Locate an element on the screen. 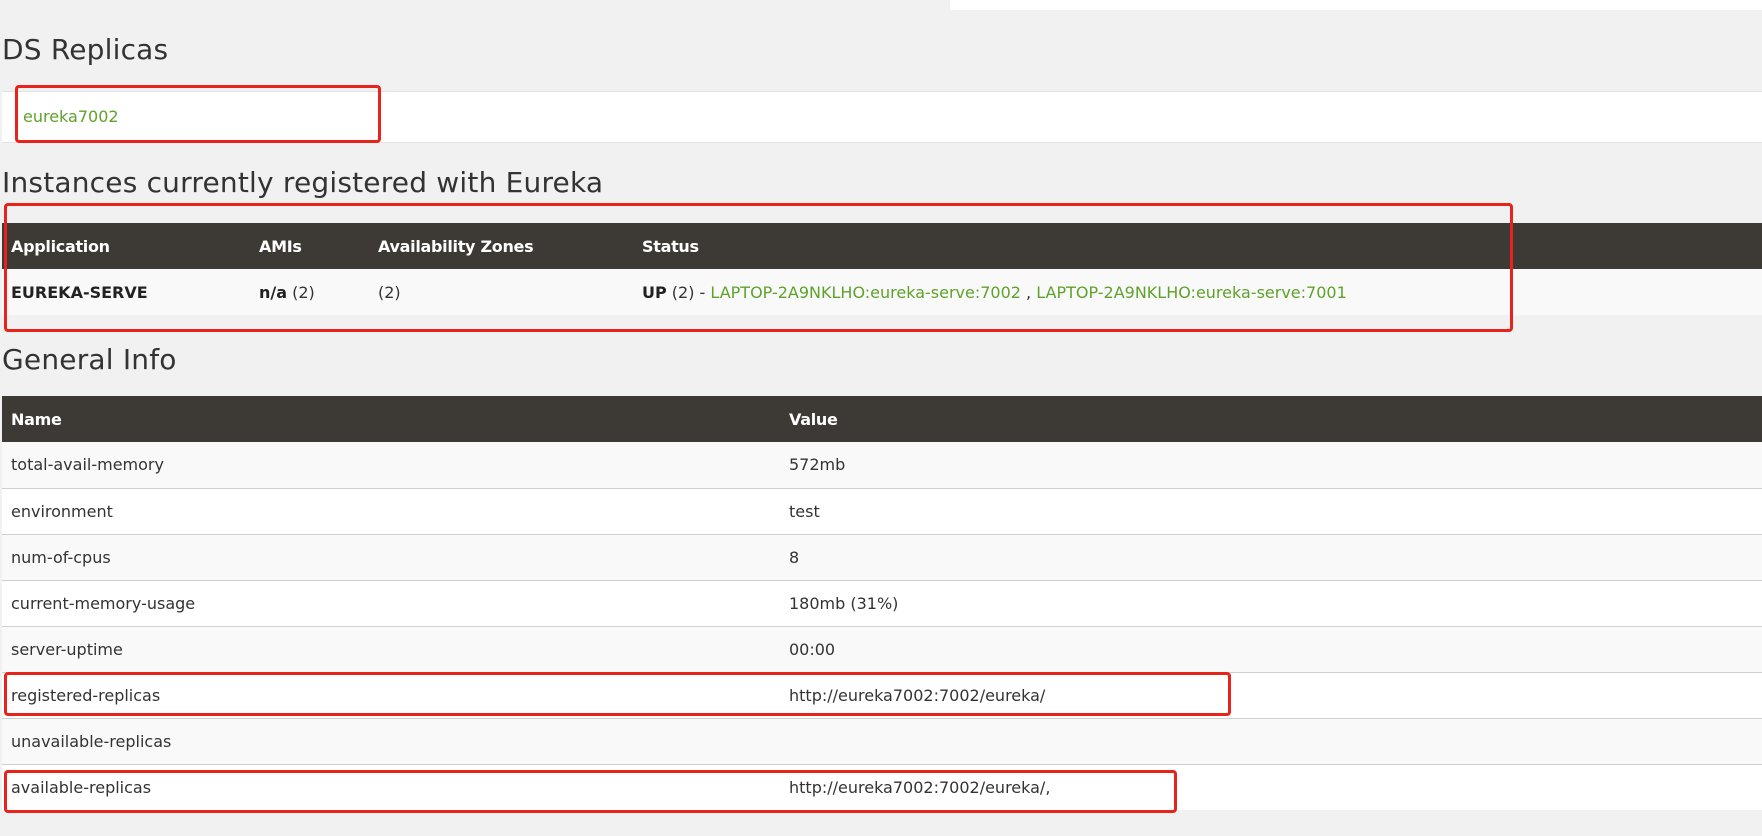  info-name: registered-replicas is located at coordinates (391, 694).